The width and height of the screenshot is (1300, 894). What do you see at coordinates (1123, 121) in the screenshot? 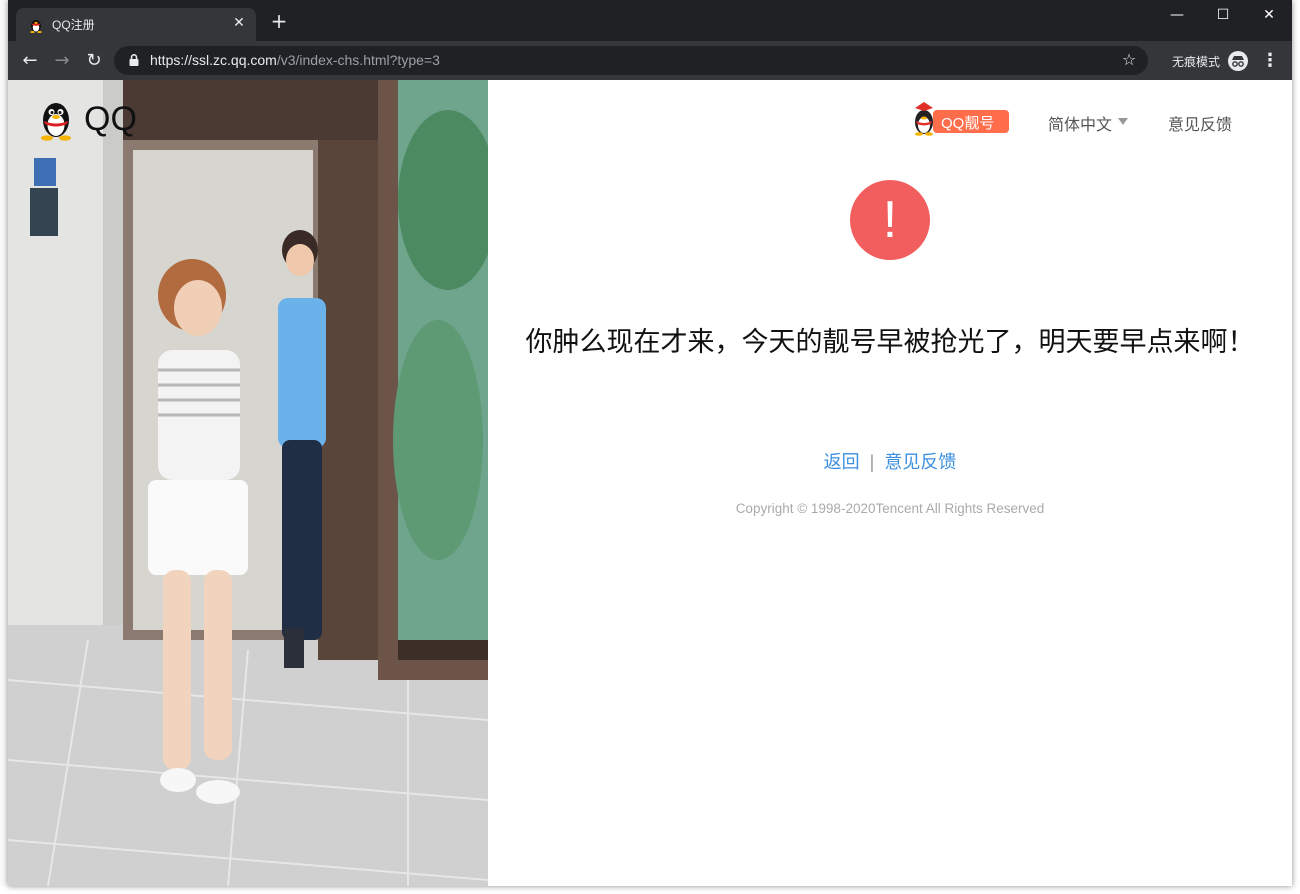
I see `caret-down-icon` at bounding box center [1123, 121].